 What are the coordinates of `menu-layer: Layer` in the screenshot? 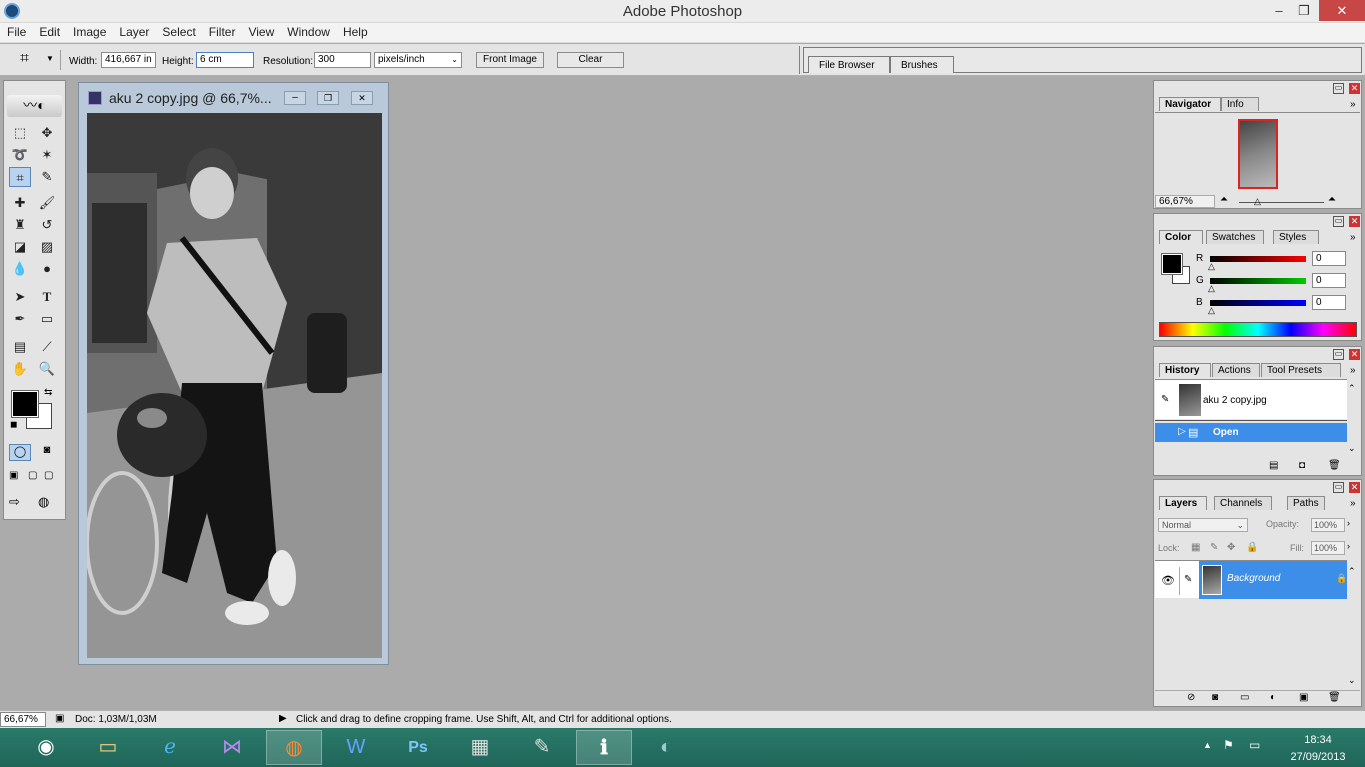 It's located at (133, 31).